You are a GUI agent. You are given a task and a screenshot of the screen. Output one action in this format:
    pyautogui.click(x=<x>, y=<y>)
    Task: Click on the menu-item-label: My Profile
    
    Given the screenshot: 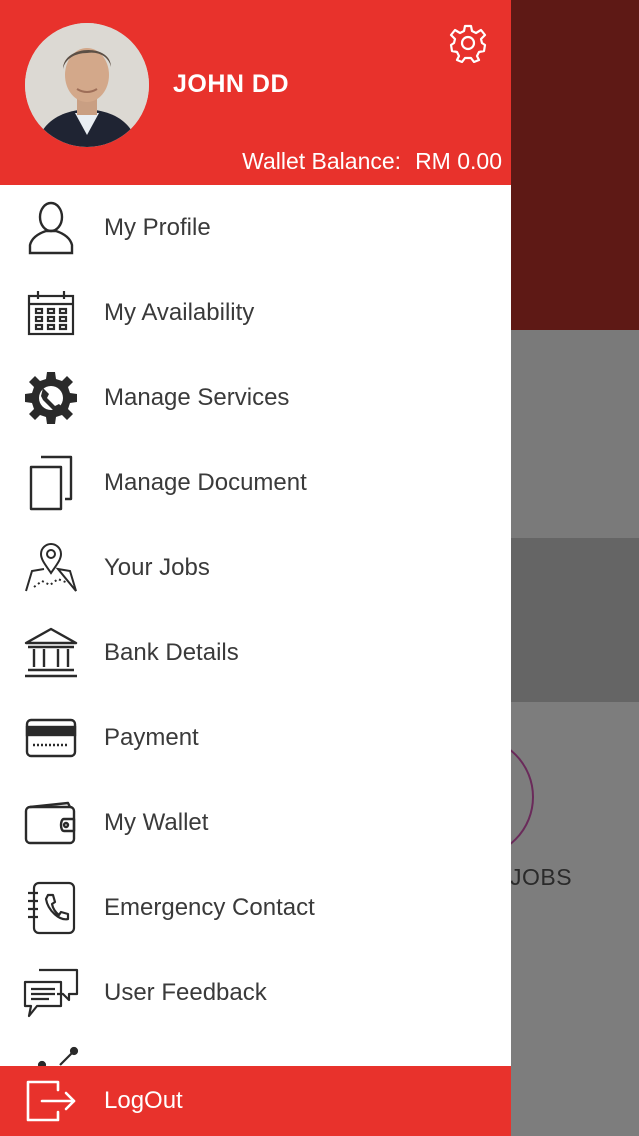 What is the action you would take?
    pyautogui.click(x=157, y=227)
    